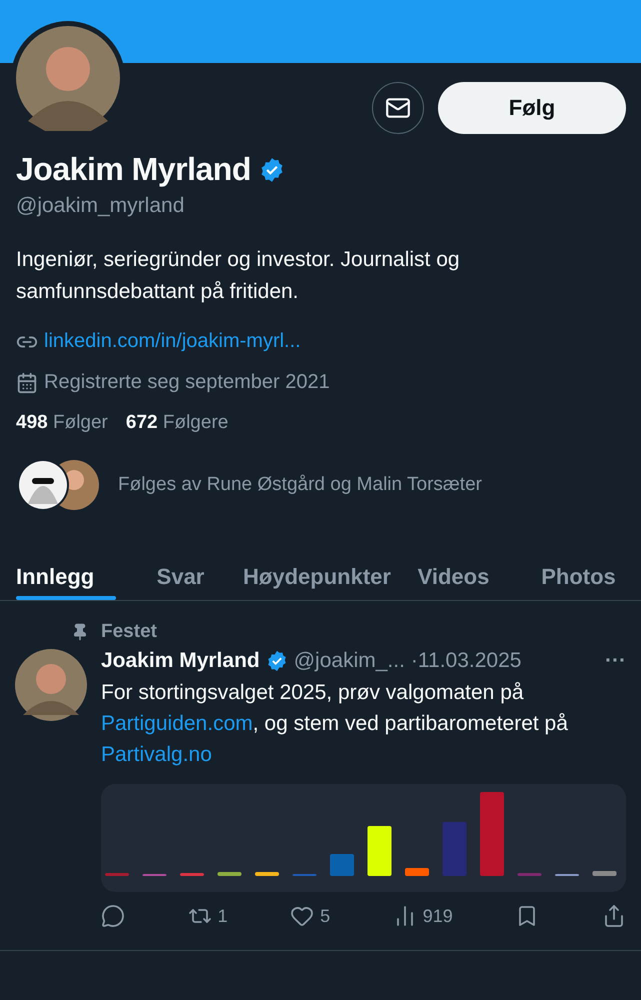  What do you see at coordinates (80, 632) in the screenshot?
I see `pin-icon` at bounding box center [80, 632].